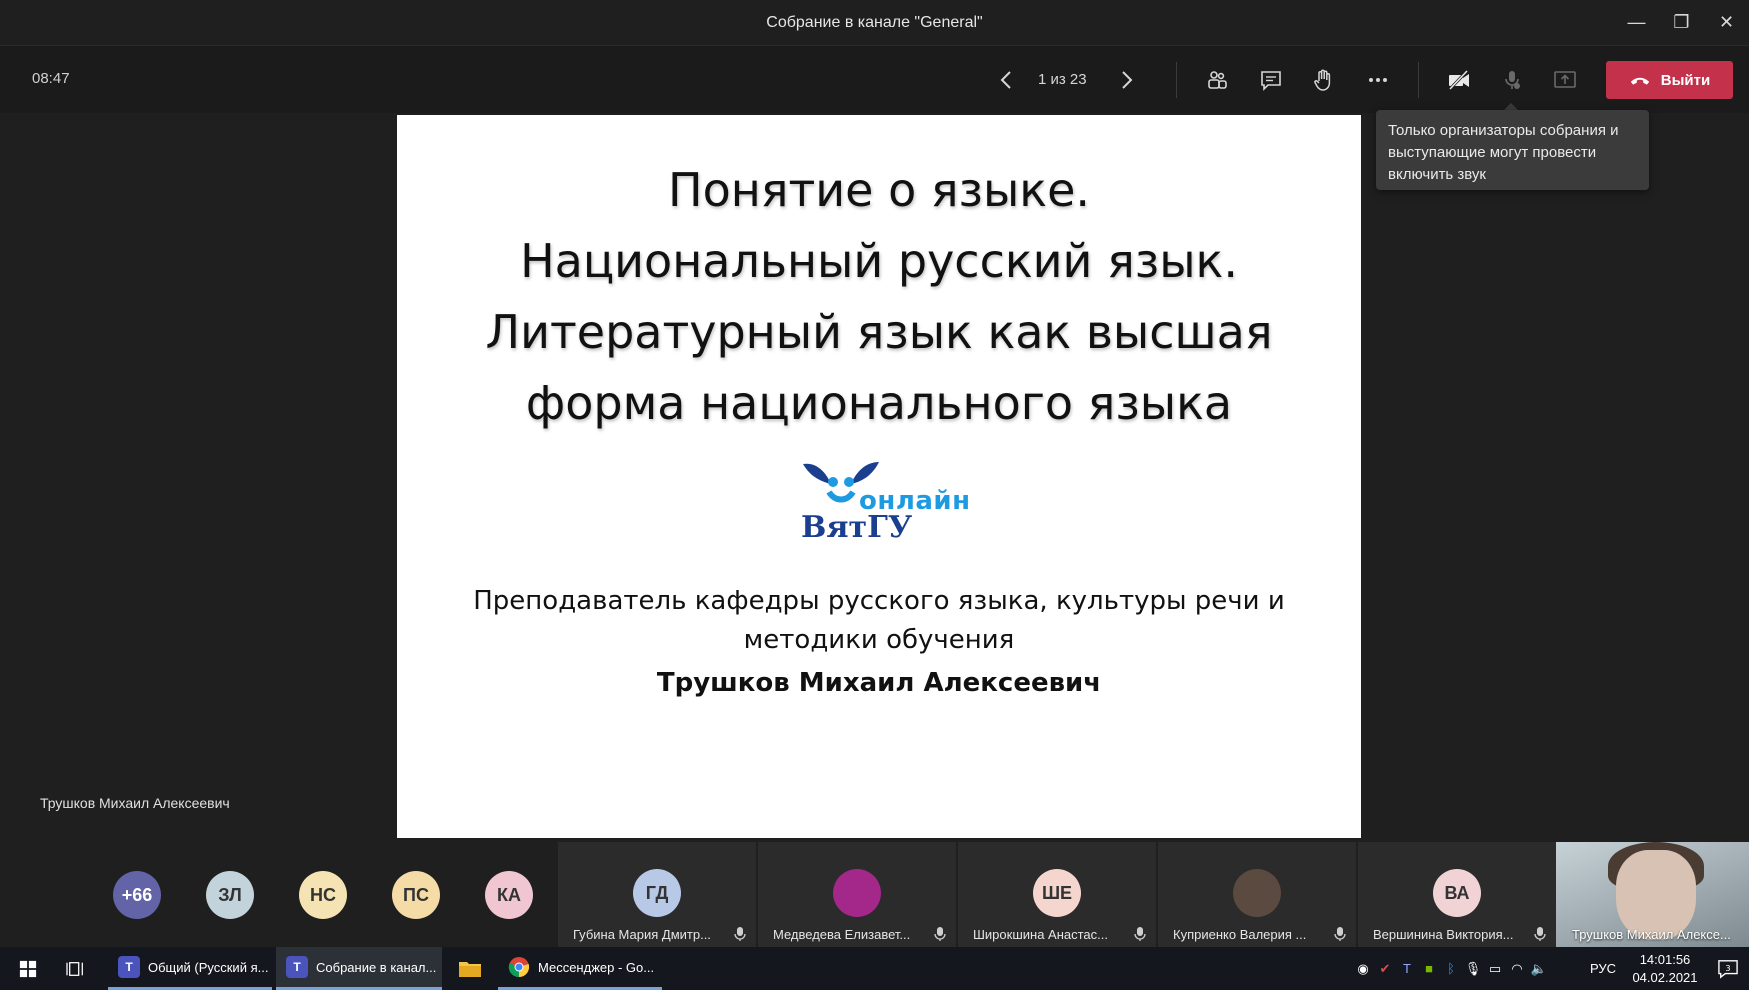 The width and height of the screenshot is (1749, 990). I want to click on slide-title-line: Литературный язык как высшая, so click(879, 332).